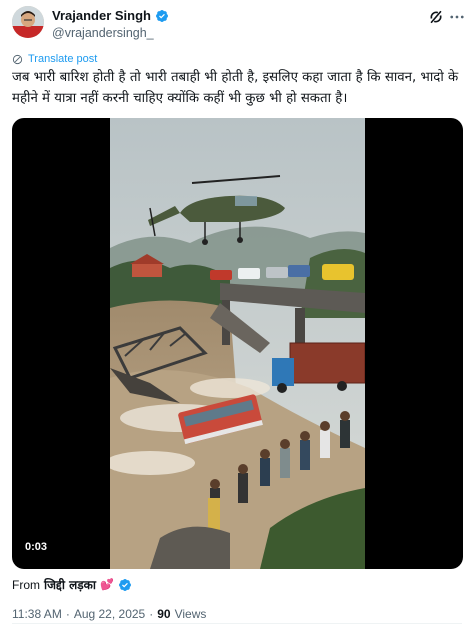 The width and height of the screenshot is (474, 627). Describe the element at coordinates (17, 59) in the screenshot. I see `translate-icon` at that location.